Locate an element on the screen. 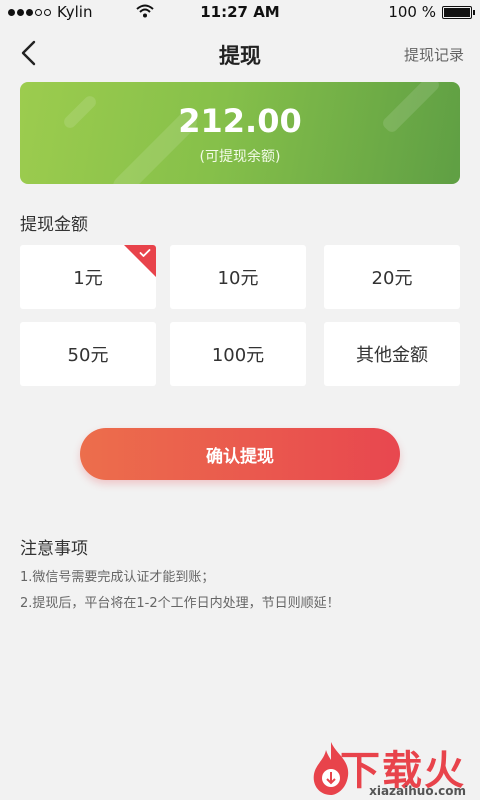 This screenshot has width=480, height=800. notes-title: 注意事项 is located at coordinates (54, 549).